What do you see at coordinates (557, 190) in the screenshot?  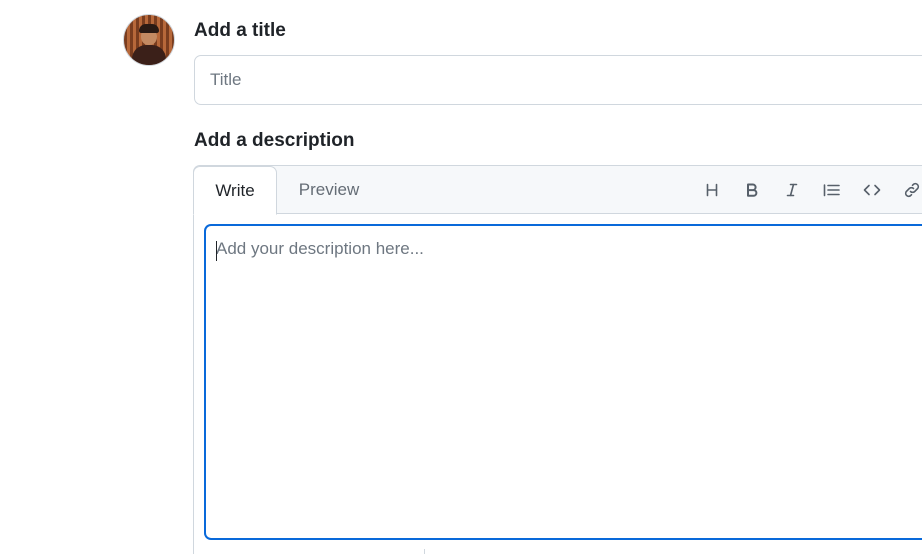 I see `editor-header: Write Preview` at bounding box center [557, 190].